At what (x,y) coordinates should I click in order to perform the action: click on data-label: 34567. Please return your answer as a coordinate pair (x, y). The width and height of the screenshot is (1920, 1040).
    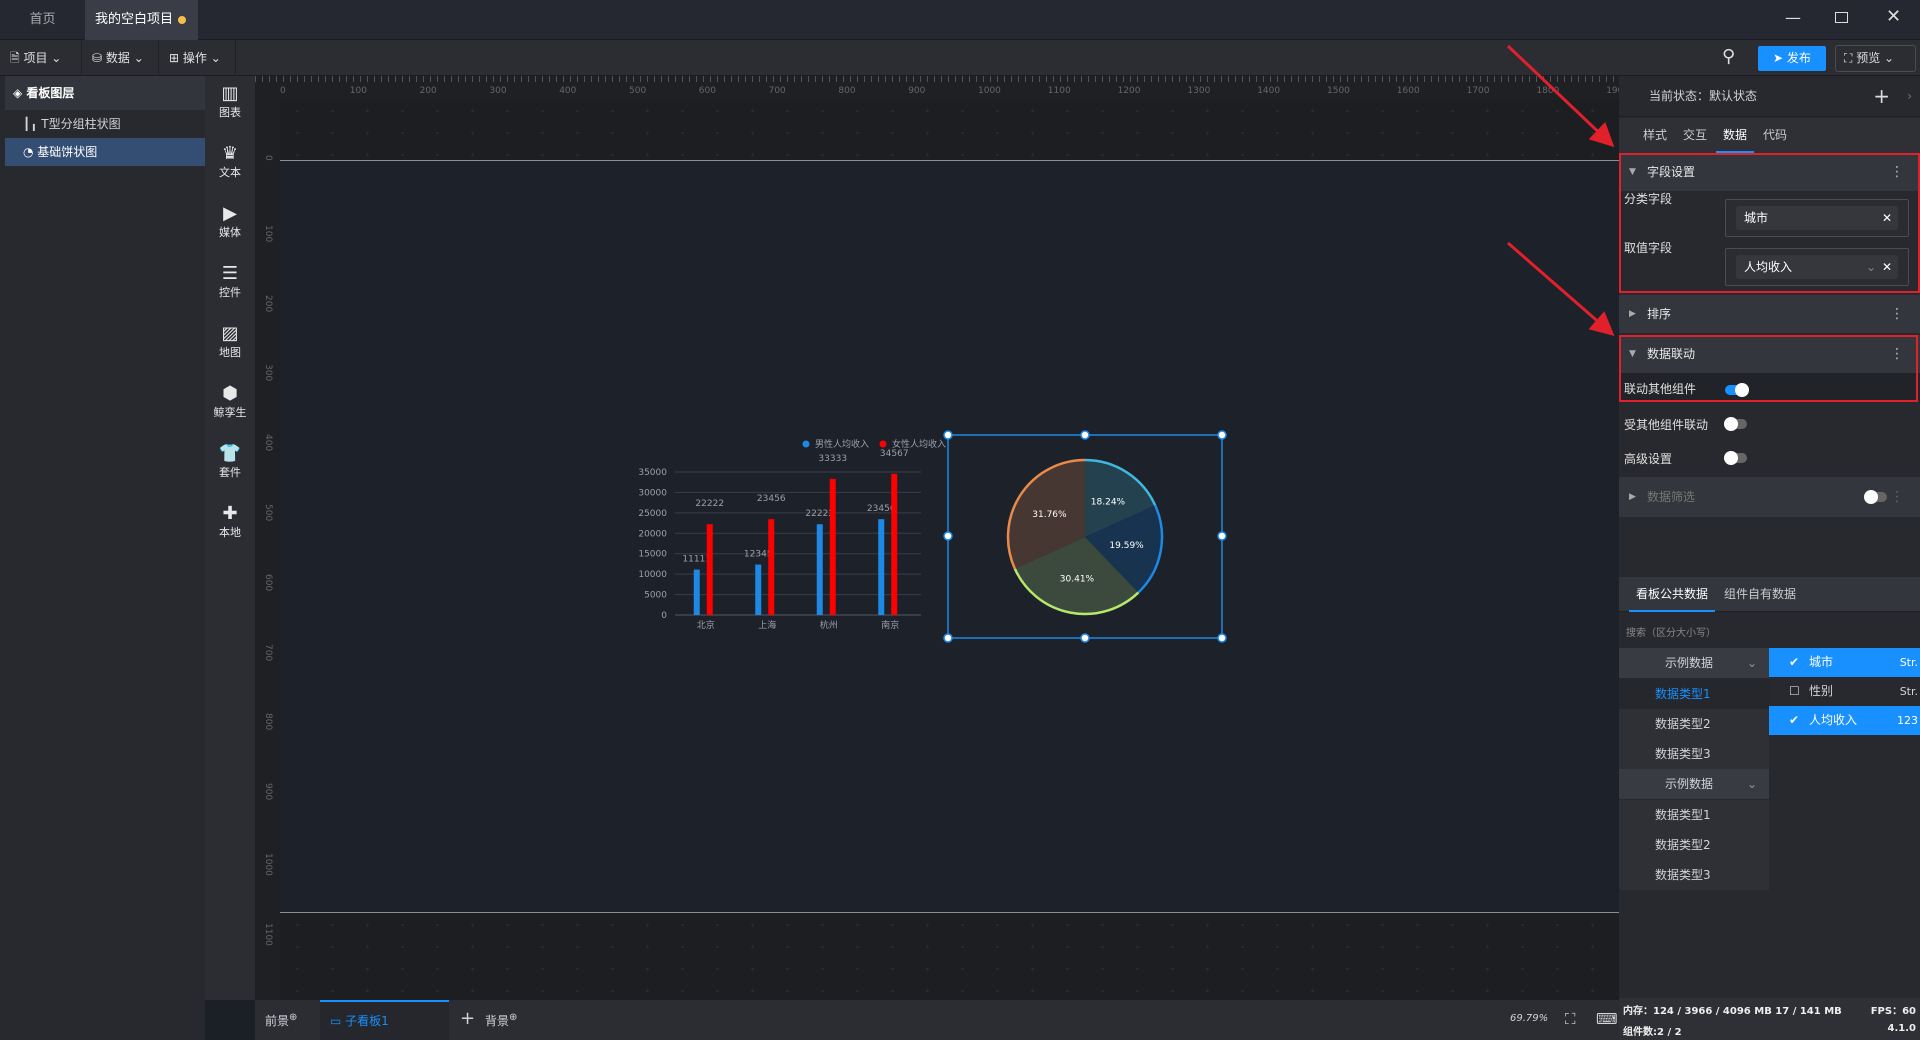
    Looking at the image, I should click on (894, 454).